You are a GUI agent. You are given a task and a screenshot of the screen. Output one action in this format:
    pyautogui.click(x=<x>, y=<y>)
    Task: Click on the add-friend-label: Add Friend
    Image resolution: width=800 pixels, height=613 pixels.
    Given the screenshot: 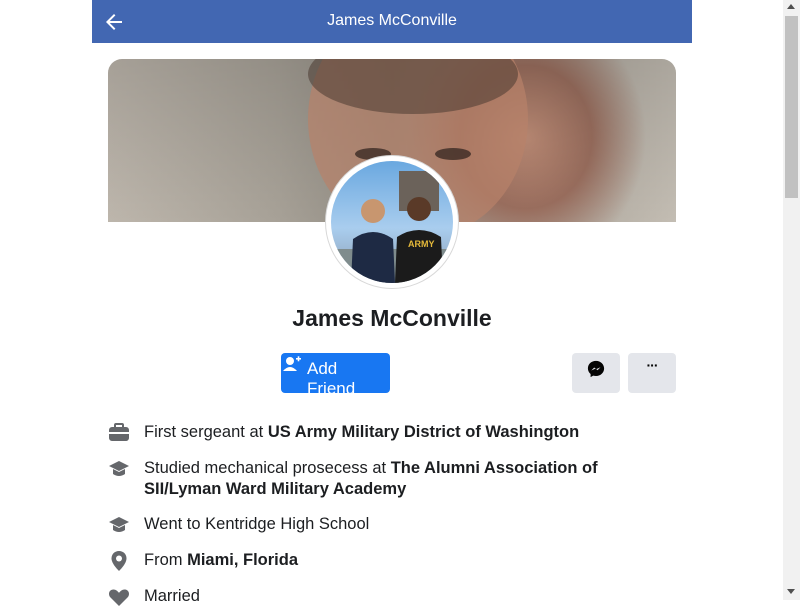 What is the action you would take?
    pyautogui.click(x=331, y=378)
    